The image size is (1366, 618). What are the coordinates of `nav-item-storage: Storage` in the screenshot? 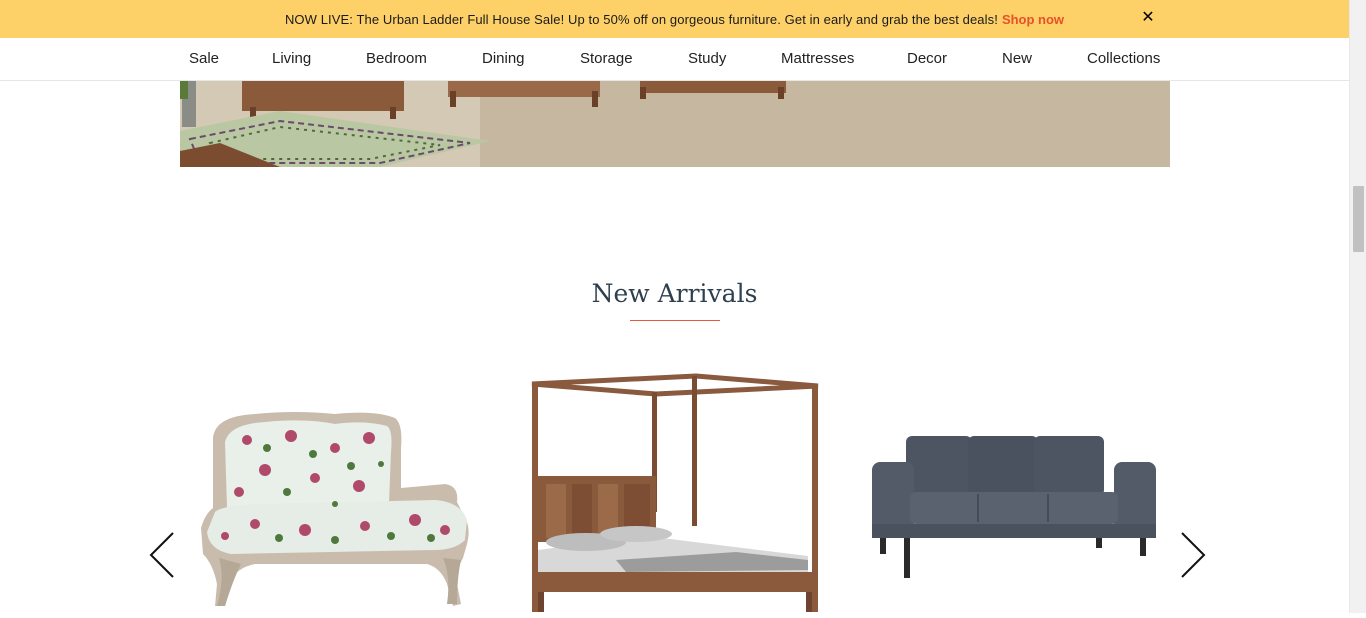 It's located at (606, 58).